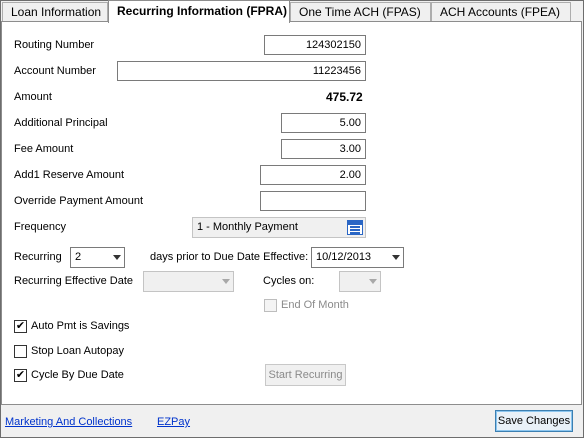  I want to click on tab-label: Recurring Information (FPRA), so click(202, 11).